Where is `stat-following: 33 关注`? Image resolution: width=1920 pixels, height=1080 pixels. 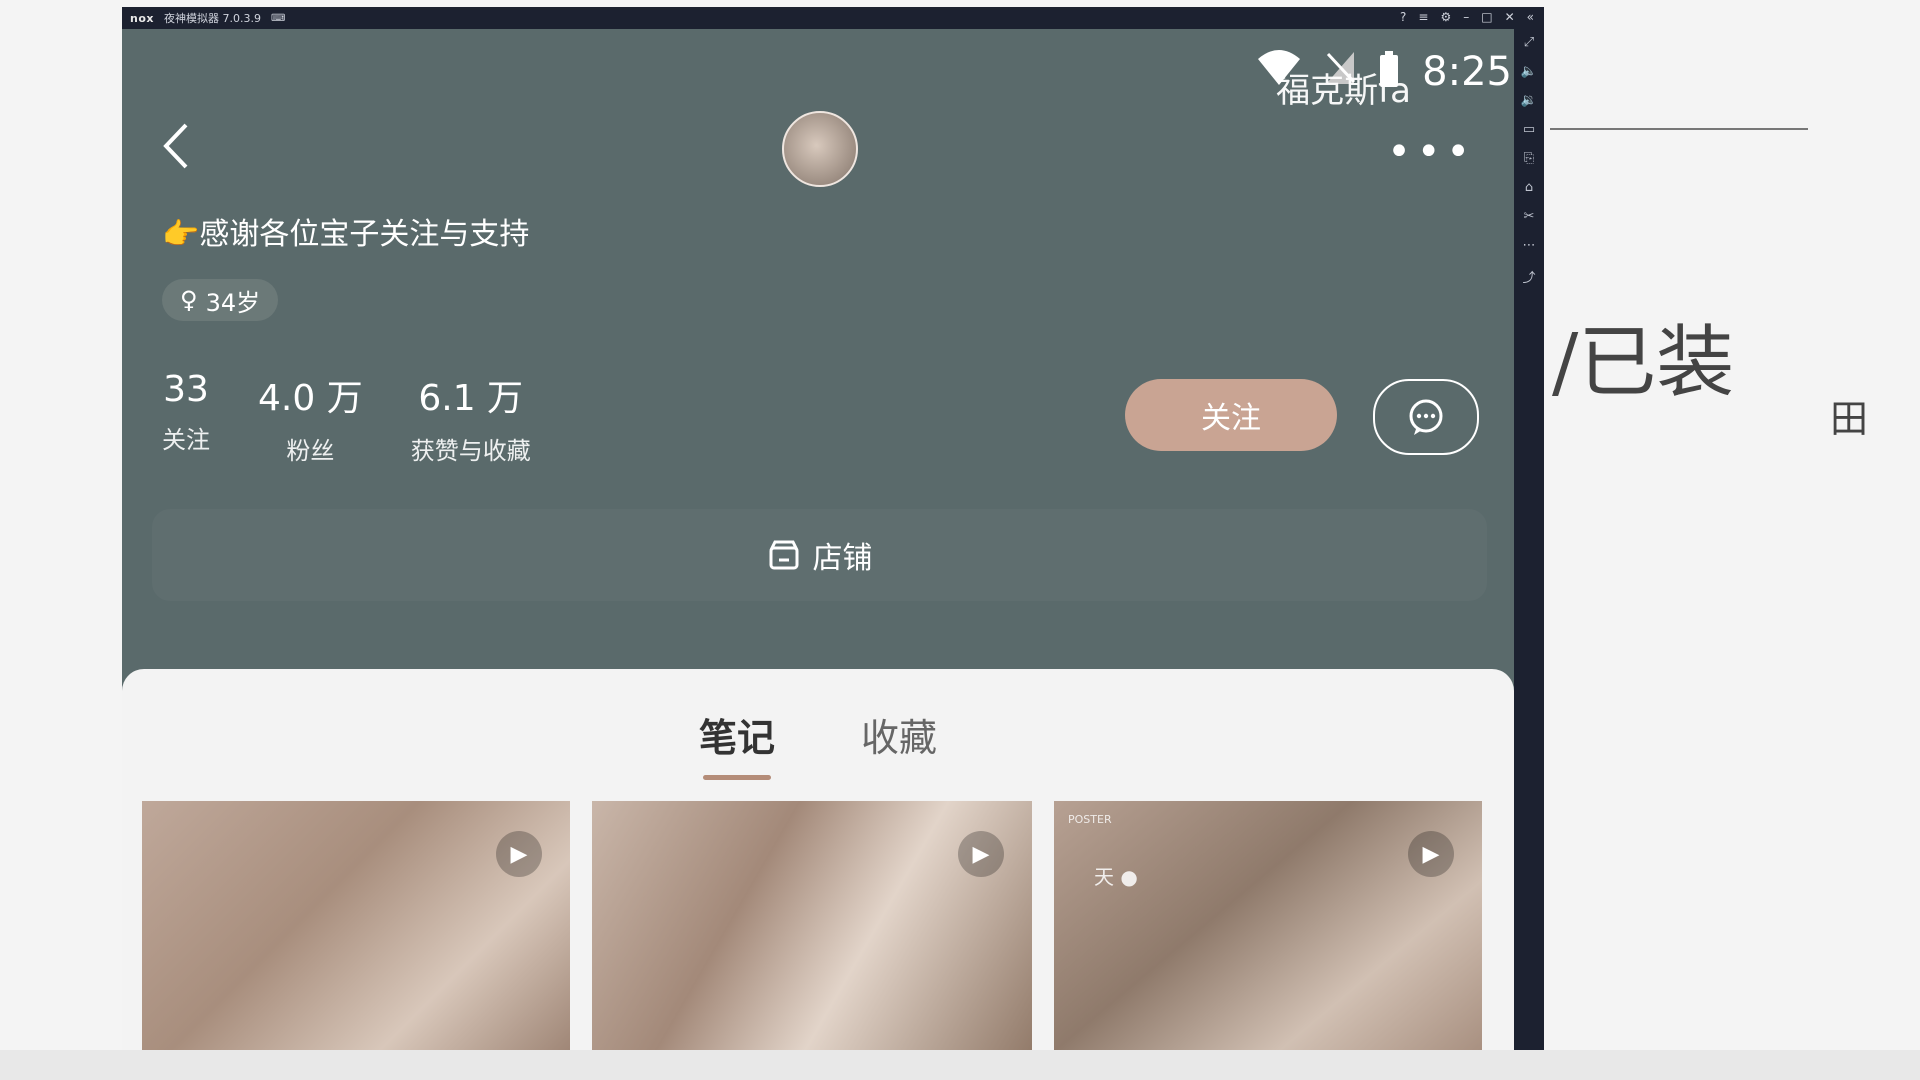
stat-following: 33 关注 is located at coordinates (186, 417).